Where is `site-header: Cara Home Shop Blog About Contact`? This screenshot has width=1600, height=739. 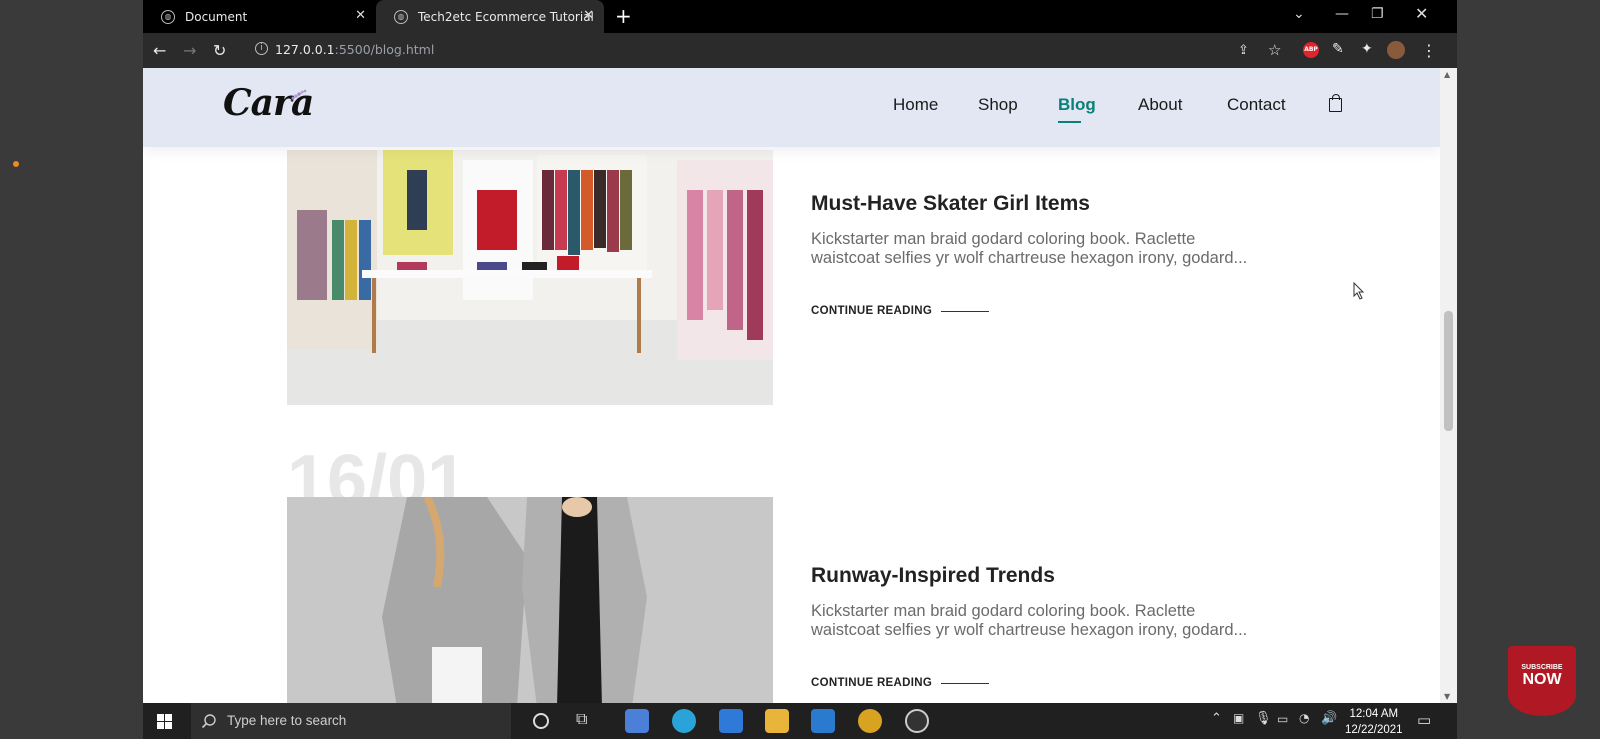 site-header: Cara Home Shop Blog About Contact is located at coordinates (791, 107).